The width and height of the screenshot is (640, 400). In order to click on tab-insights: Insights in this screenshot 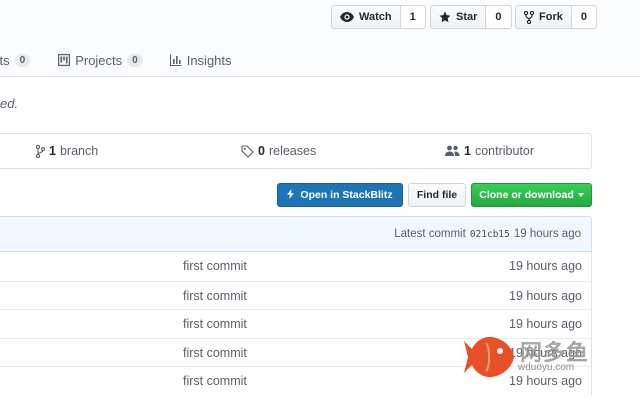, I will do `click(200, 60)`.